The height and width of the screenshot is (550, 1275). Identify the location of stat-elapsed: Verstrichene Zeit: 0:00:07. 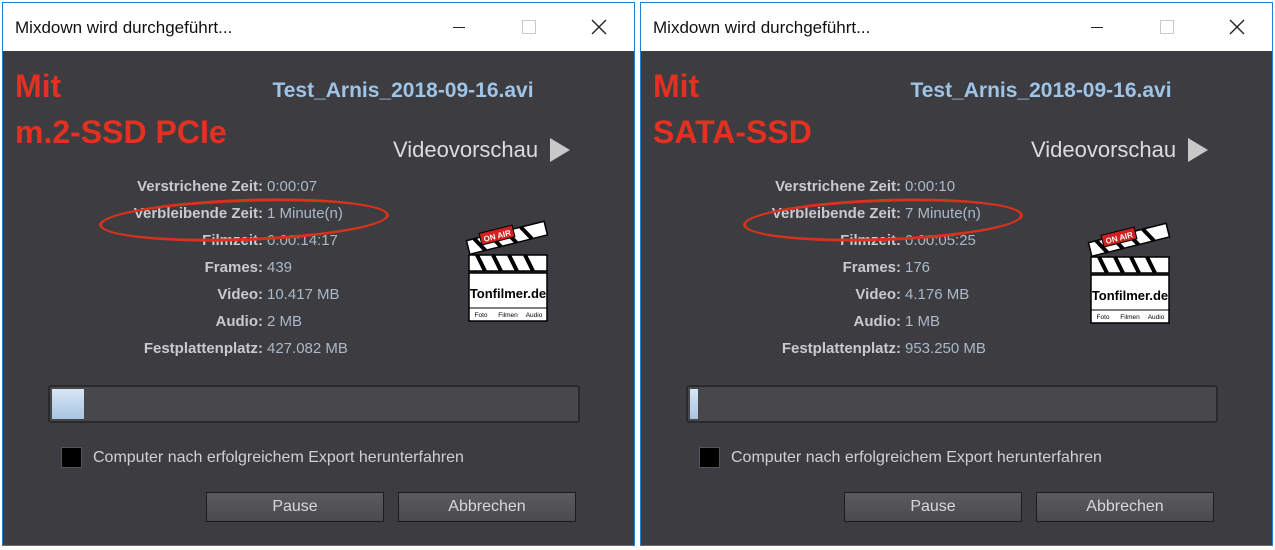
(180, 190).